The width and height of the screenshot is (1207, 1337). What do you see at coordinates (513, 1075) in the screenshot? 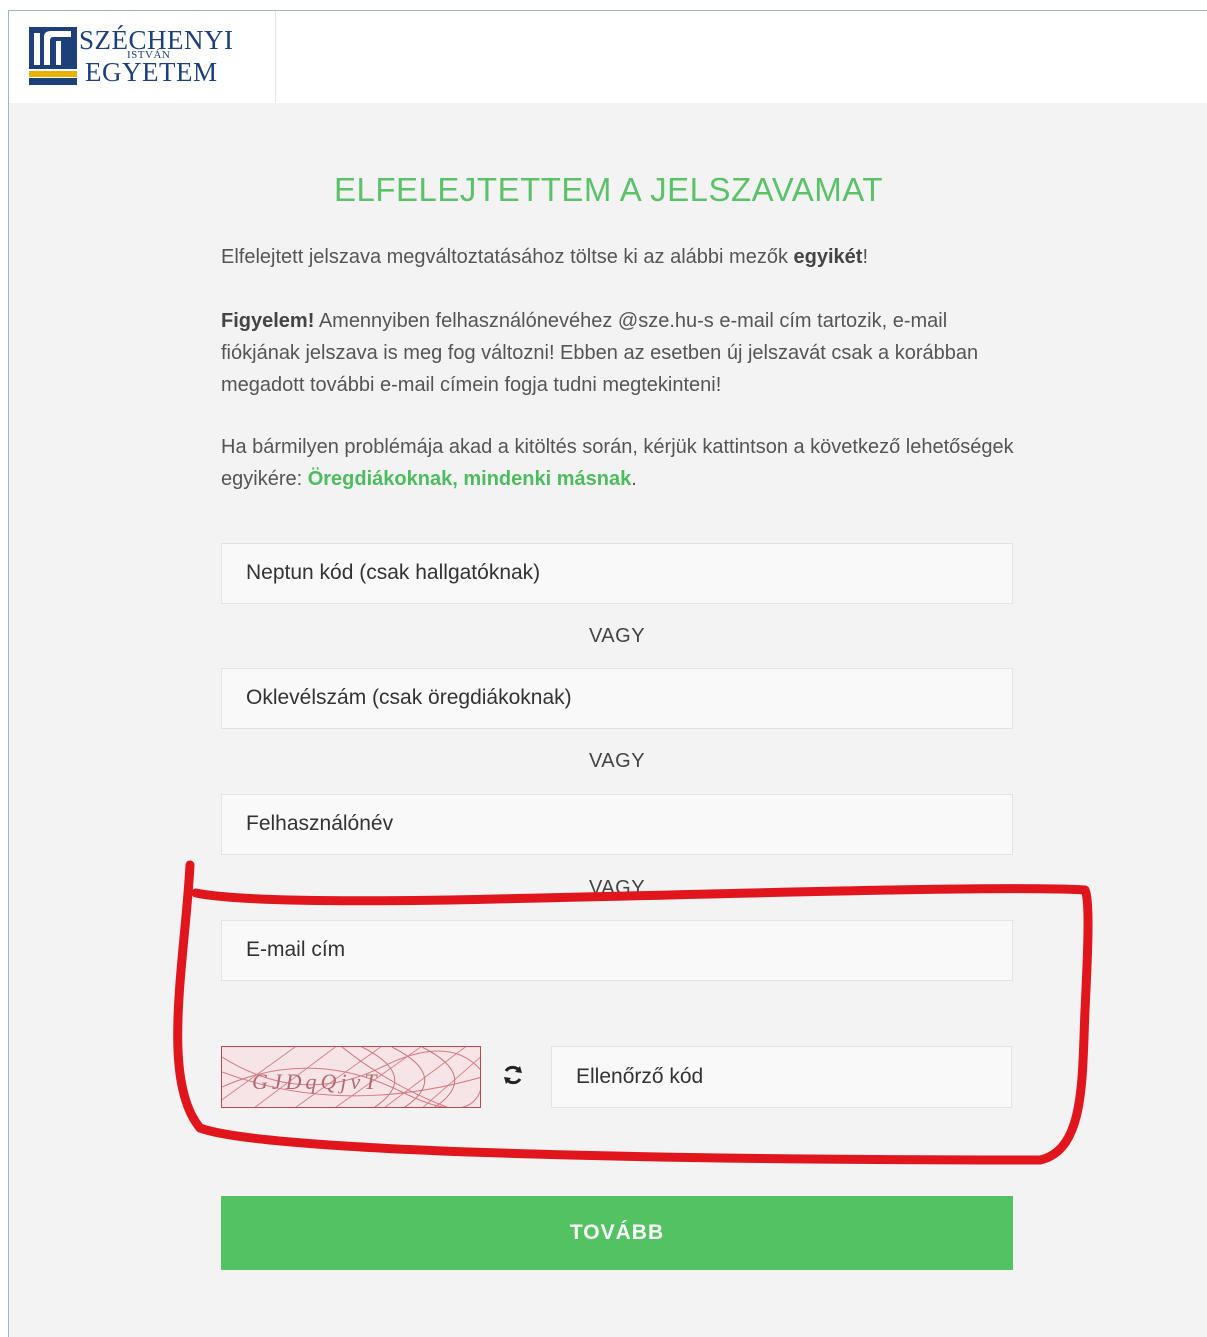
I see `refresh-captcha-icon` at bounding box center [513, 1075].